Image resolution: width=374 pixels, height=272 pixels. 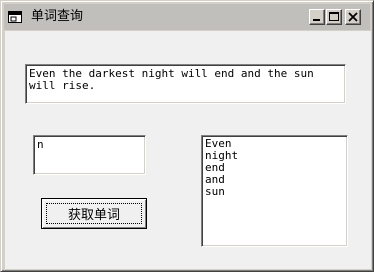 What do you see at coordinates (187, 17) in the screenshot?
I see `title-bar: 单词查询` at bounding box center [187, 17].